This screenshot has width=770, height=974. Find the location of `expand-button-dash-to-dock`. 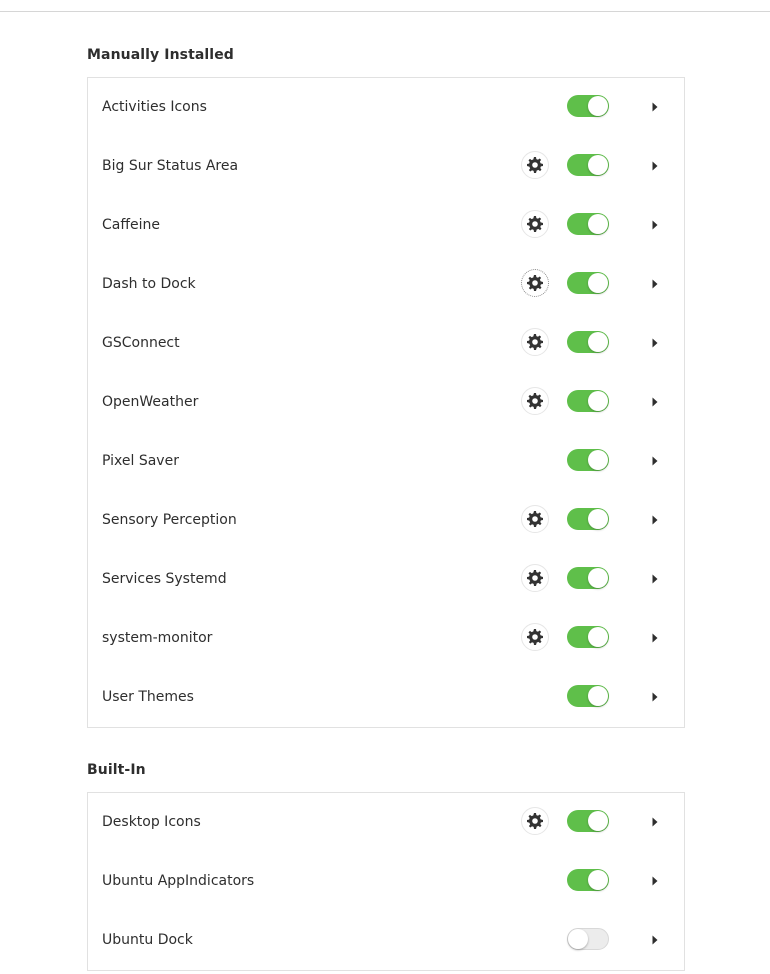

expand-button-dash-to-dock is located at coordinates (655, 284).